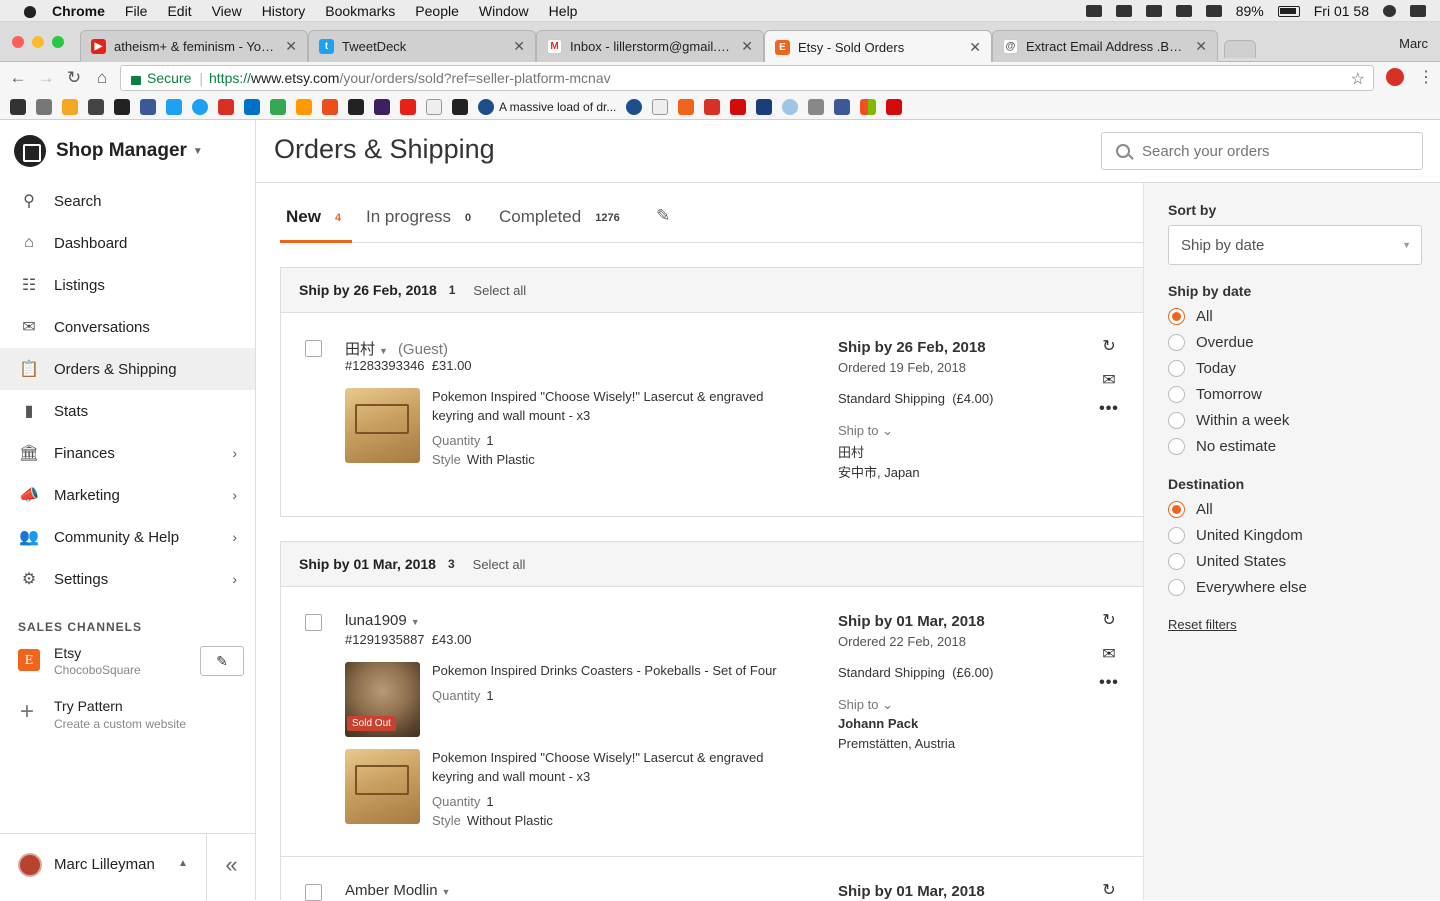  Describe the element at coordinates (397, 890) in the screenshot. I see `buyer-name: Amber Modlin ▼` at that location.